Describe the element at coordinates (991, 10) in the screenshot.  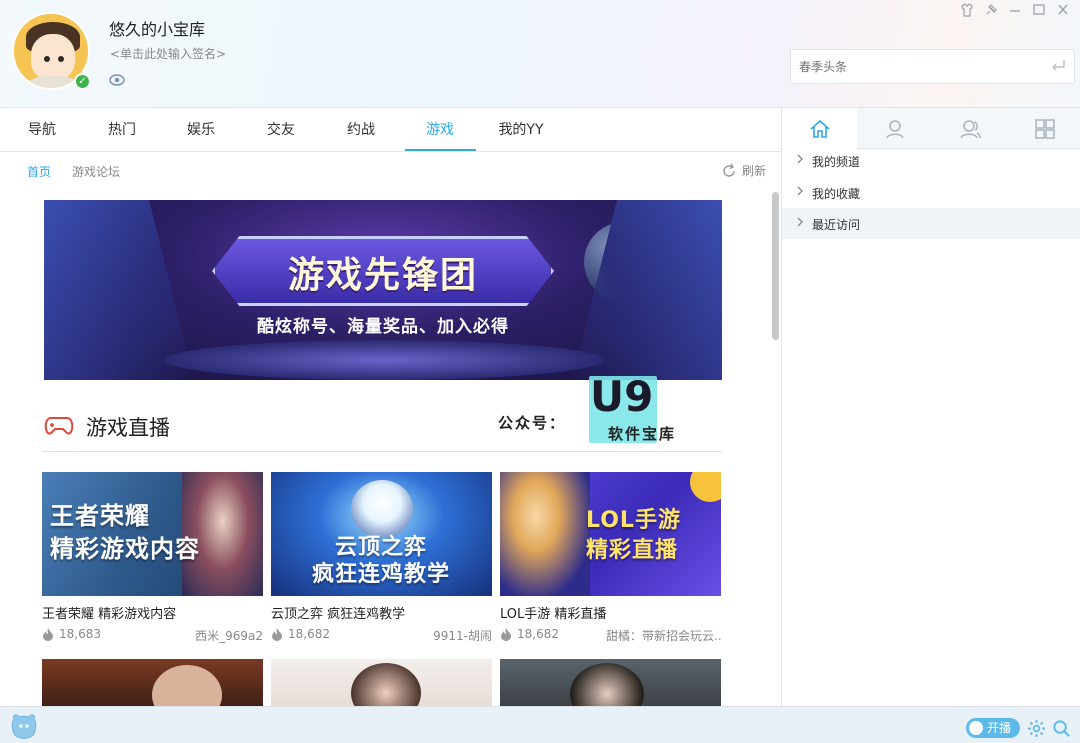
I see `pin-icon` at that location.